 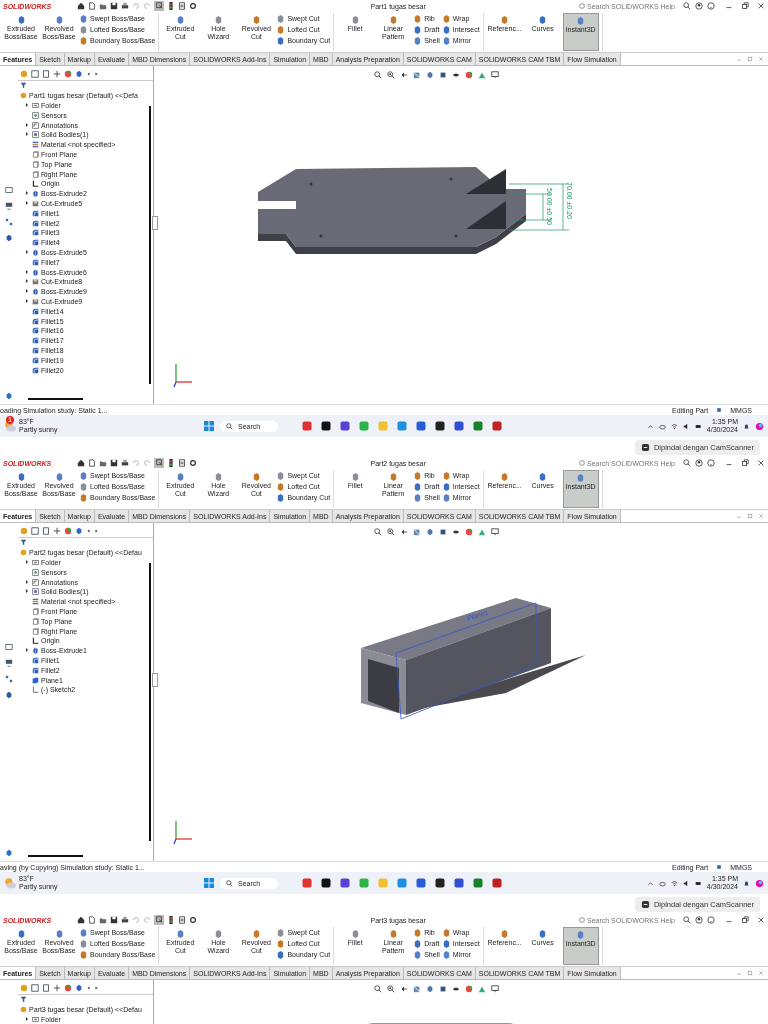 What do you see at coordinates (759, 883) in the screenshot?
I see `assistant-icon` at bounding box center [759, 883].